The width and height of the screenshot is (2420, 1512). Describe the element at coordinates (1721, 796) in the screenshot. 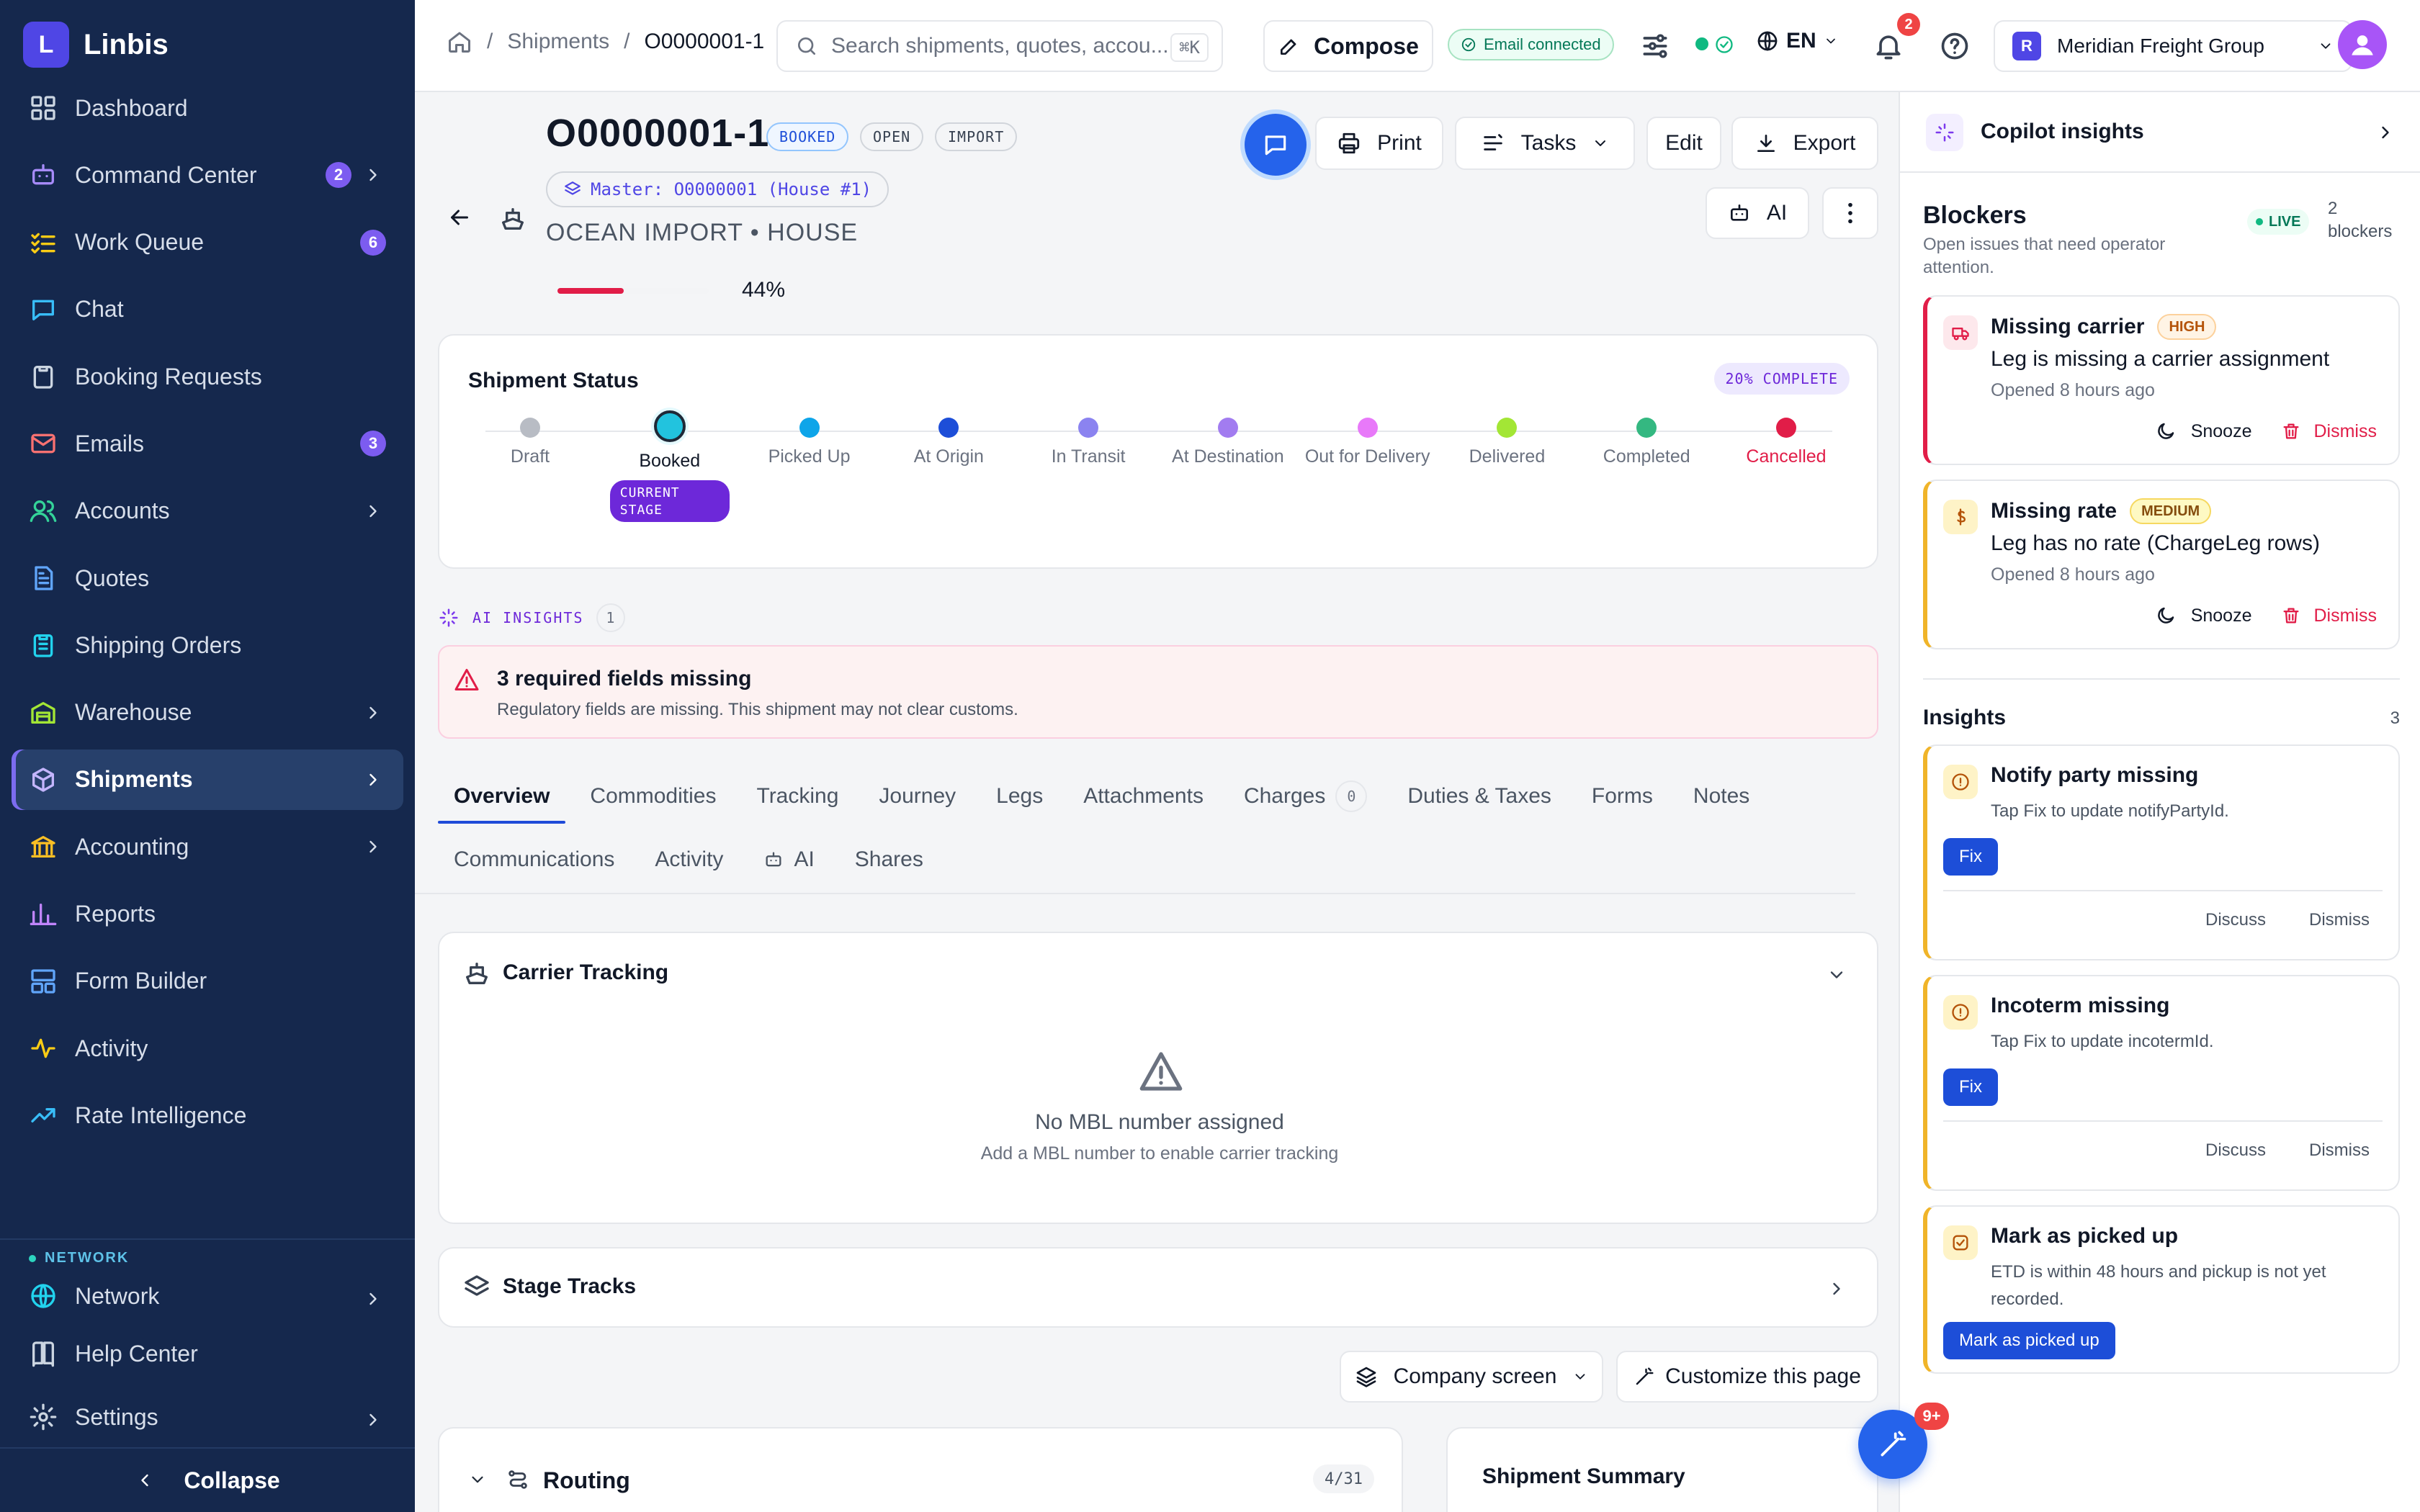

I see `tab-notes: Notes` at that location.